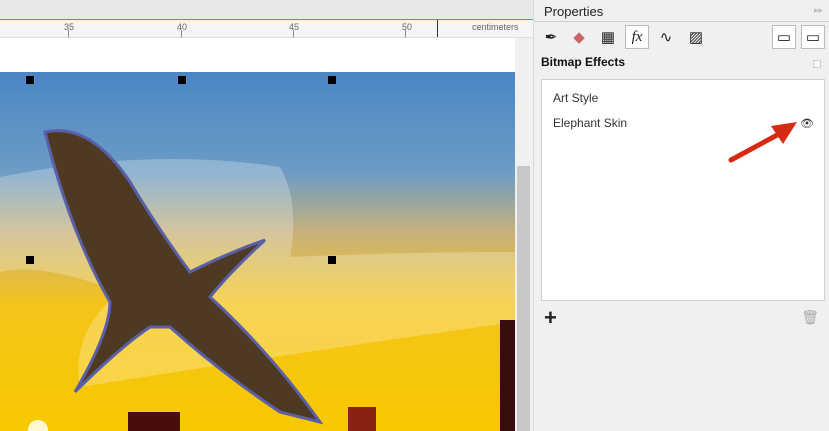 This screenshot has height=431, width=829. What do you see at coordinates (266, 10) in the screenshot?
I see `toolbar-strip` at bounding box center [266, 10].